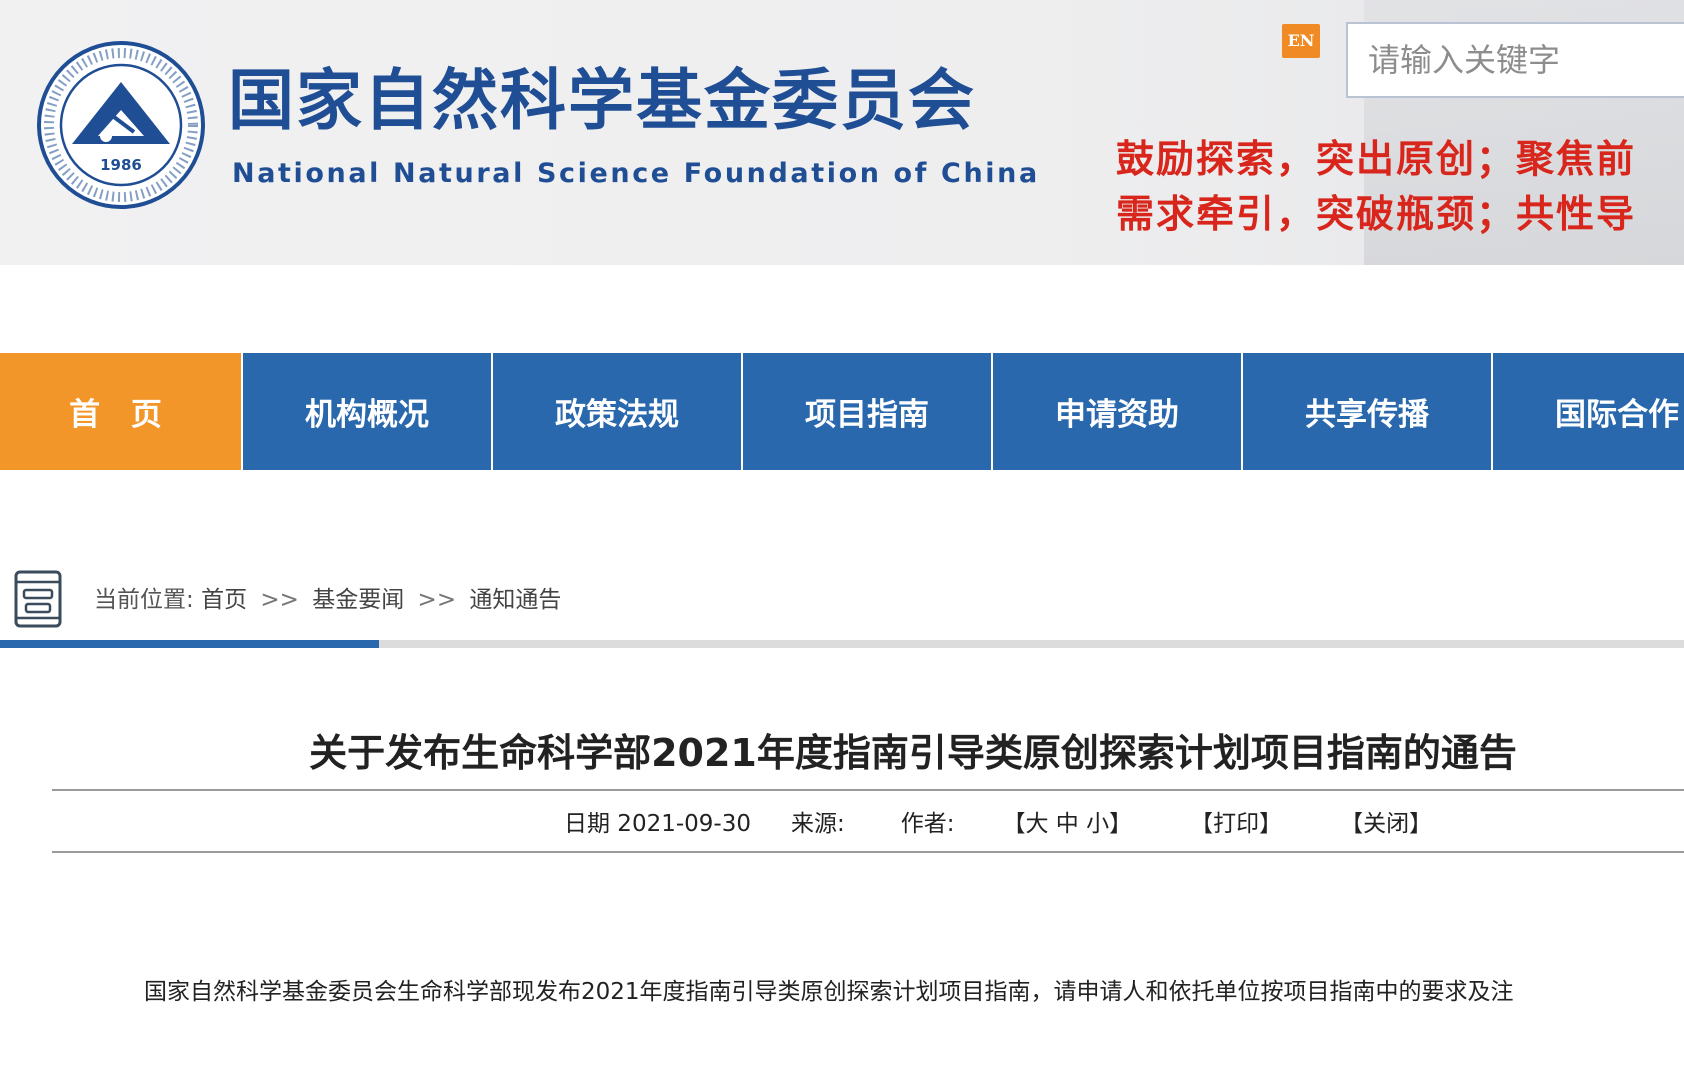  Describe the element at coordinates (1386, 821) in the screenshot. I see `close-link: 【关闭】` at that location.